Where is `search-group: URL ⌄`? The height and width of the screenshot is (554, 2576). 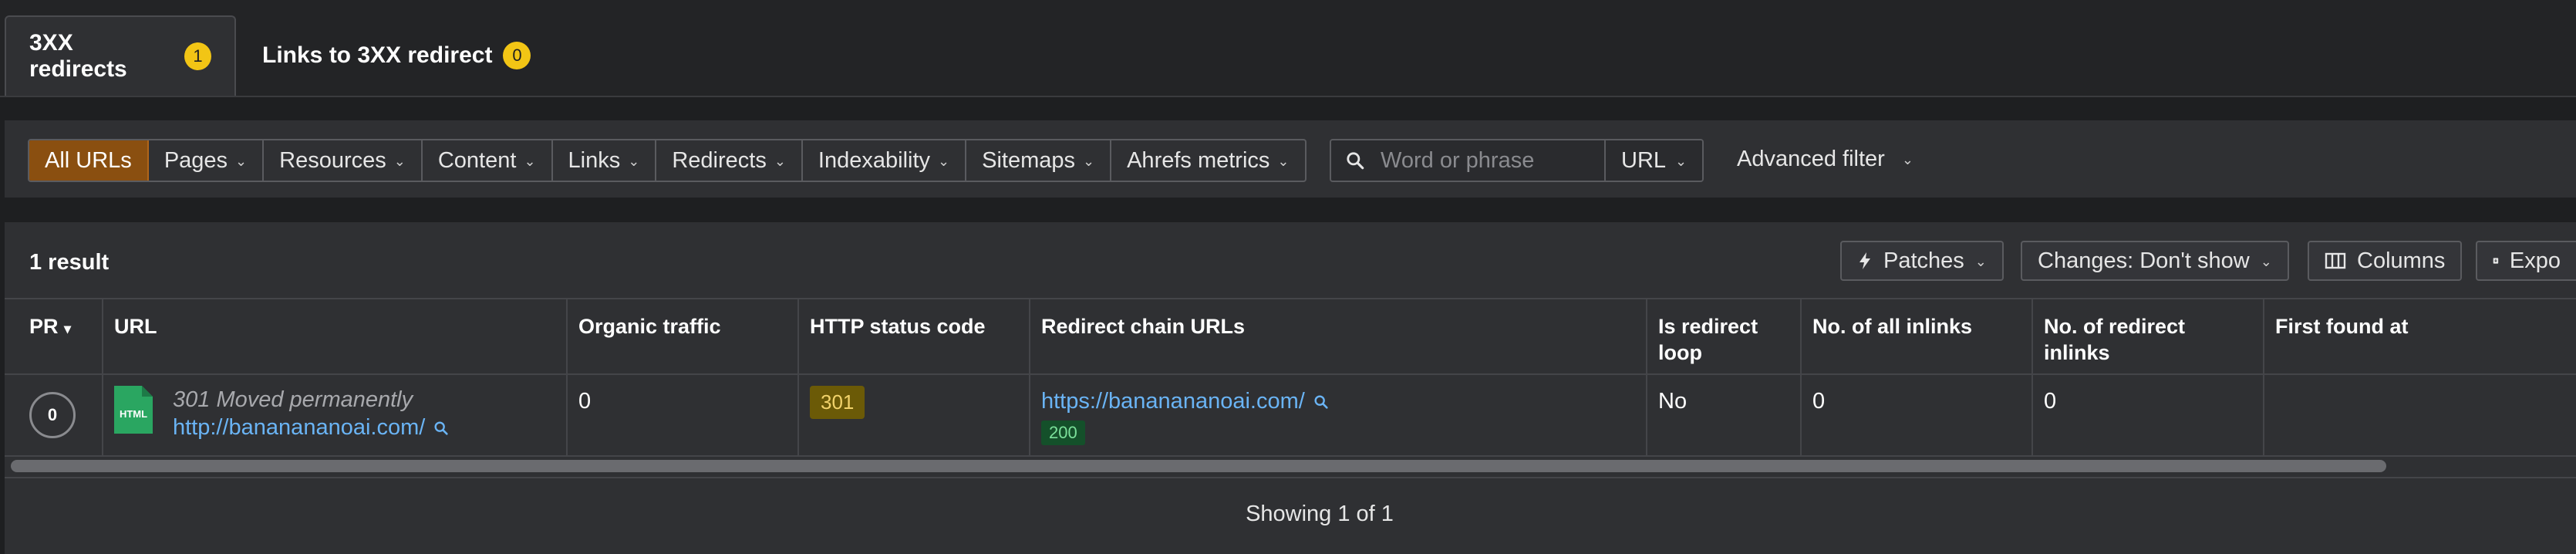 search-group: URL ⌄ is located at coordinates (1517, 160).